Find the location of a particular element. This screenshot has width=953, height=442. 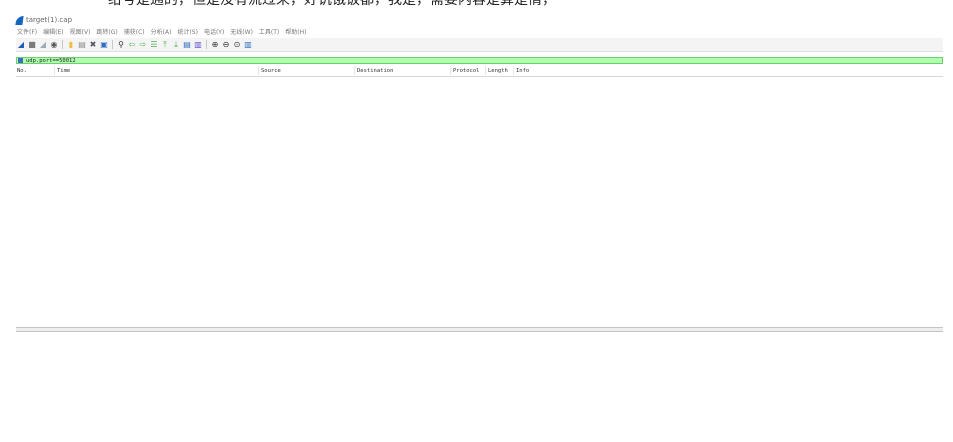

zoom-in-icon: ⊕ is located at coordinates (215, 44).